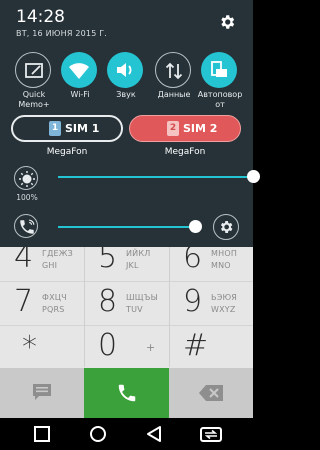  I want to click on key-digit: 8, so click(108, 301).